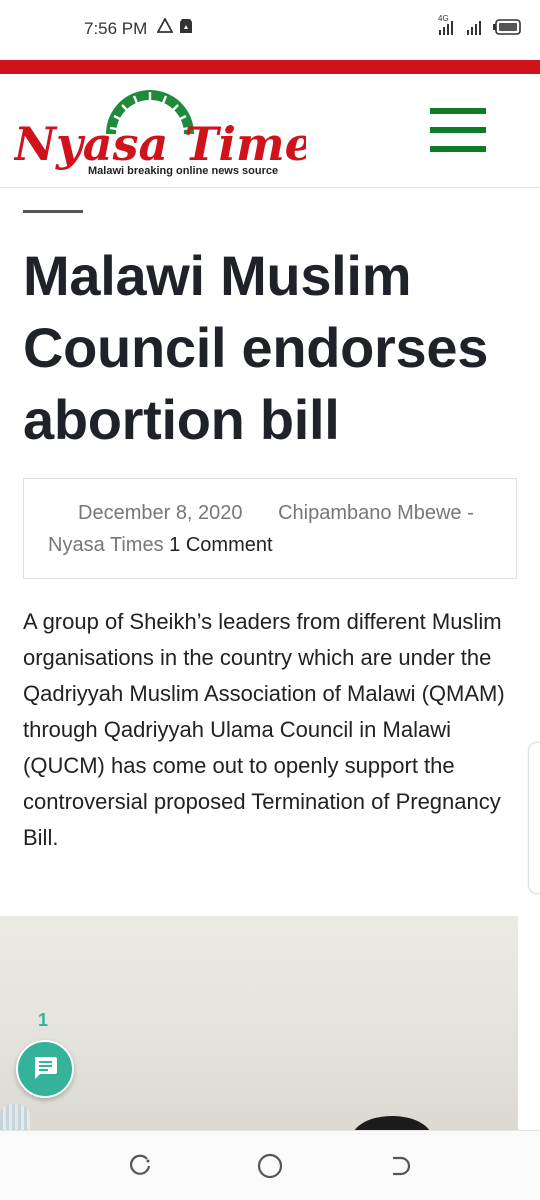  I want to click on brand-red-bar, so click(270, 67).